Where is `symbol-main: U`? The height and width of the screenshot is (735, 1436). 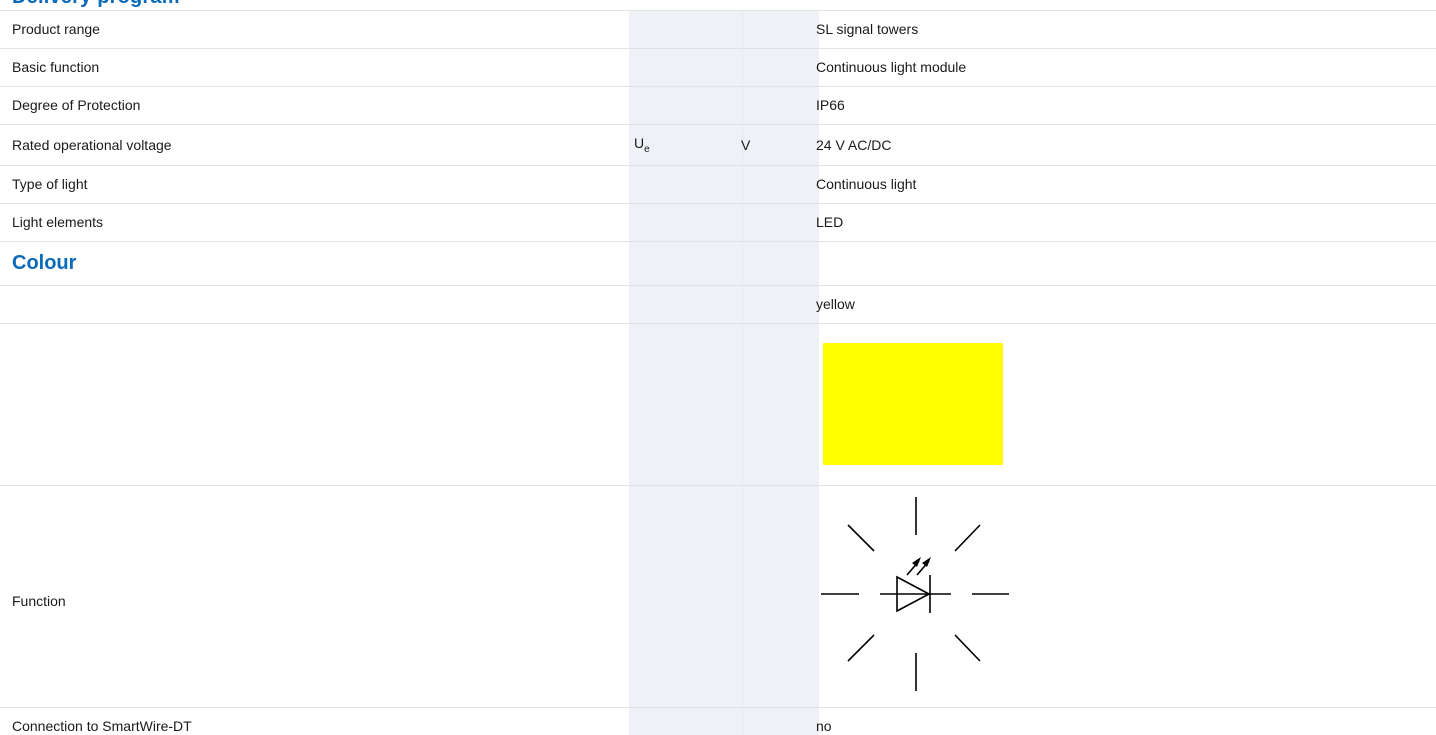
symbol-main: U is located at coordinates (639, 142).